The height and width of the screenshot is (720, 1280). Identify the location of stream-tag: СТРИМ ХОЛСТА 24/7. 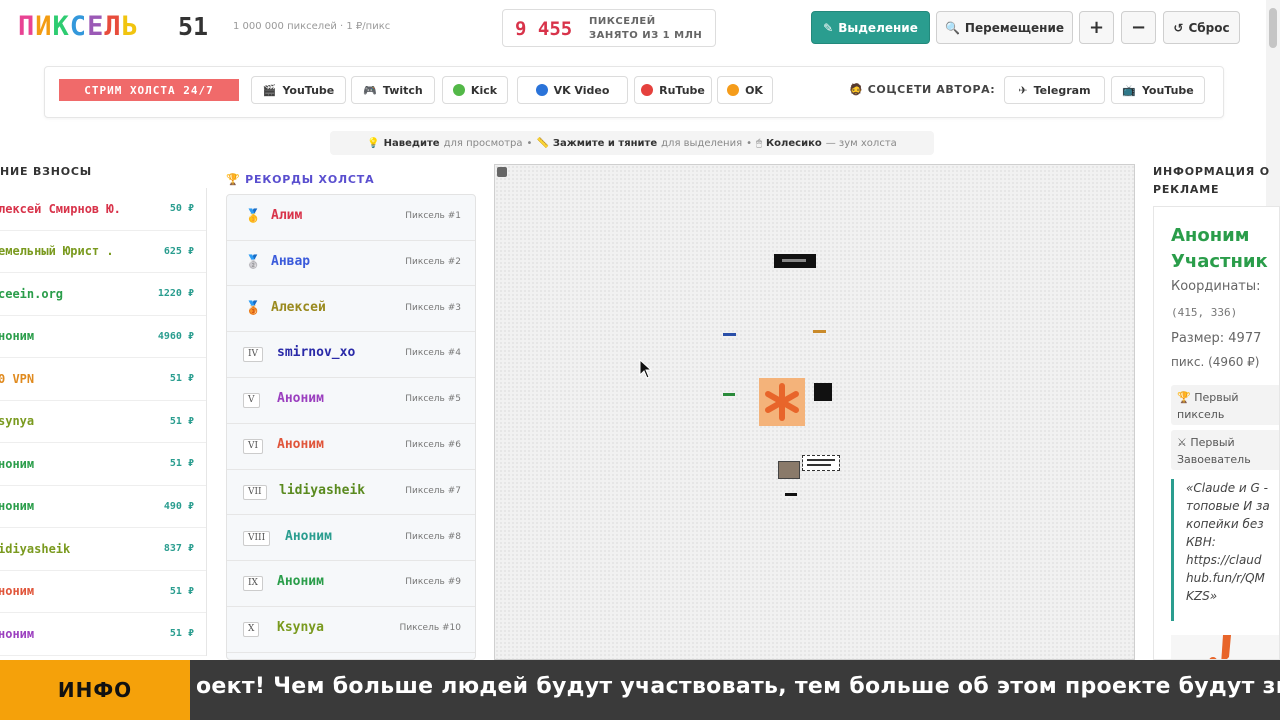
(149, 90).